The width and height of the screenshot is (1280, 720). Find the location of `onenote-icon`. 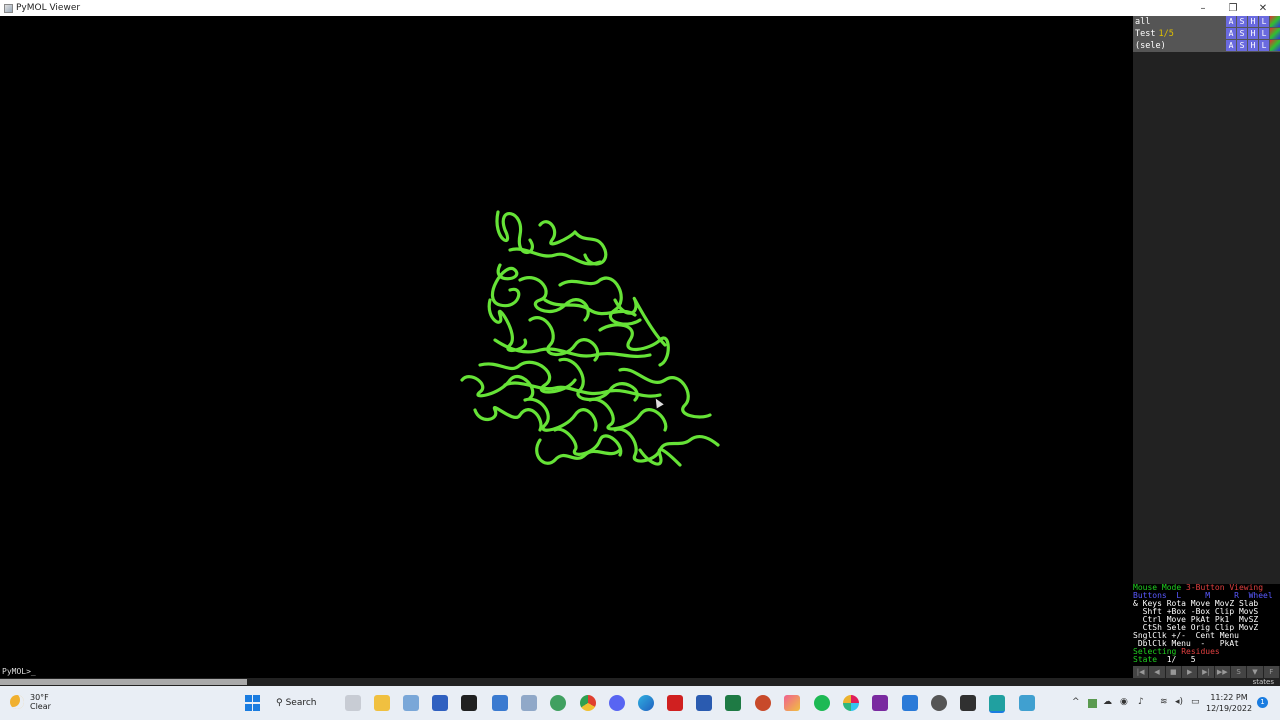

onenote-icon is located at coordinates (880, 703).